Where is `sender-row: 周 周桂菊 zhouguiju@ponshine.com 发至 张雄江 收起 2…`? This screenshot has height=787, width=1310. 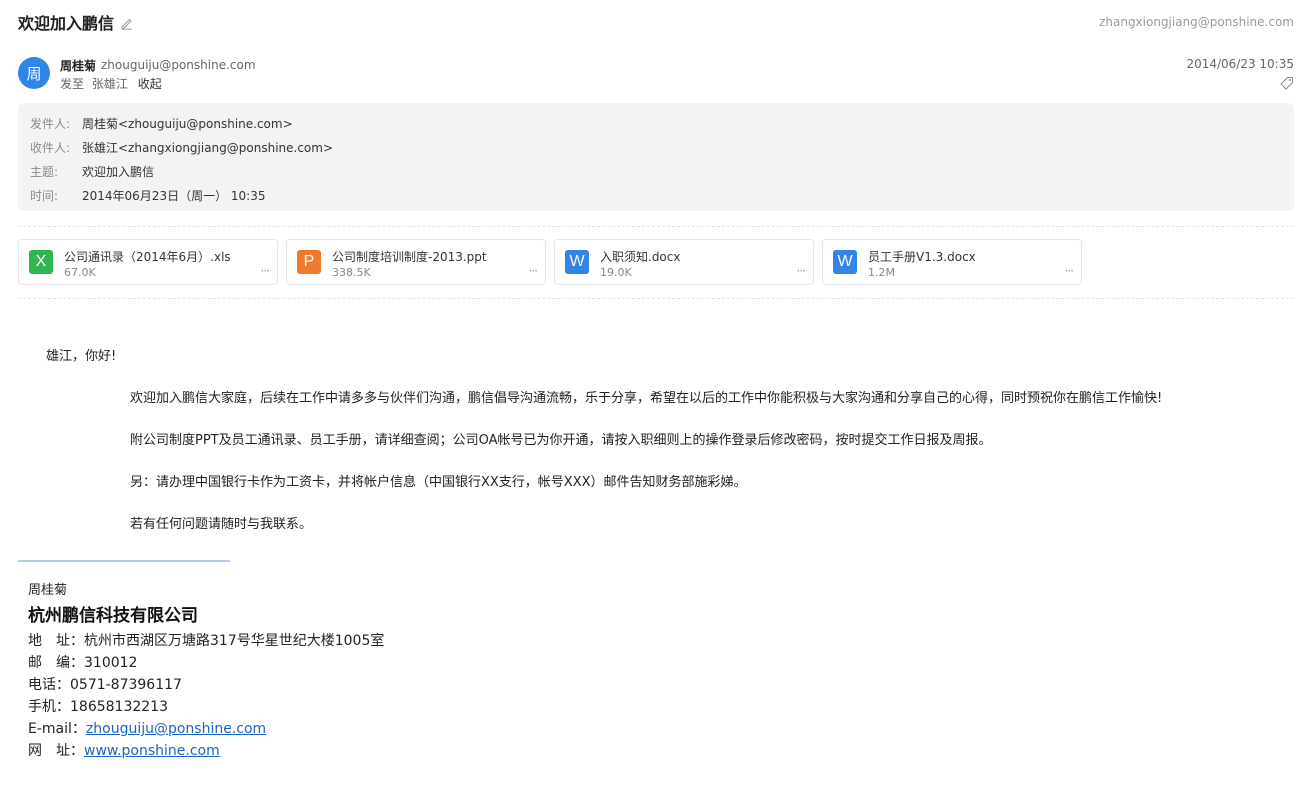 sender-row: 周 周桂菊 zhouguiju@ponshine.com 发至 张雄江 收起 2… is located at coordinates (656, 74).